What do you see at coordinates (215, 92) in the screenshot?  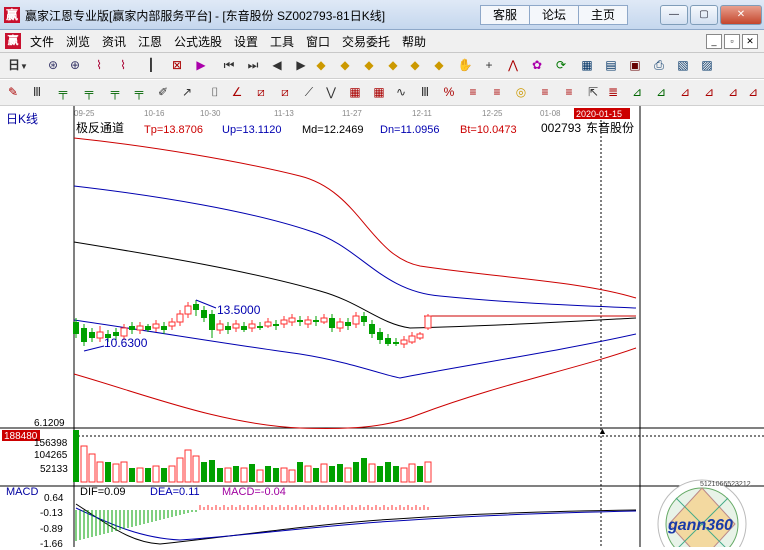 I see `frame-icon: ⌷` at bounding box center [215, 92].